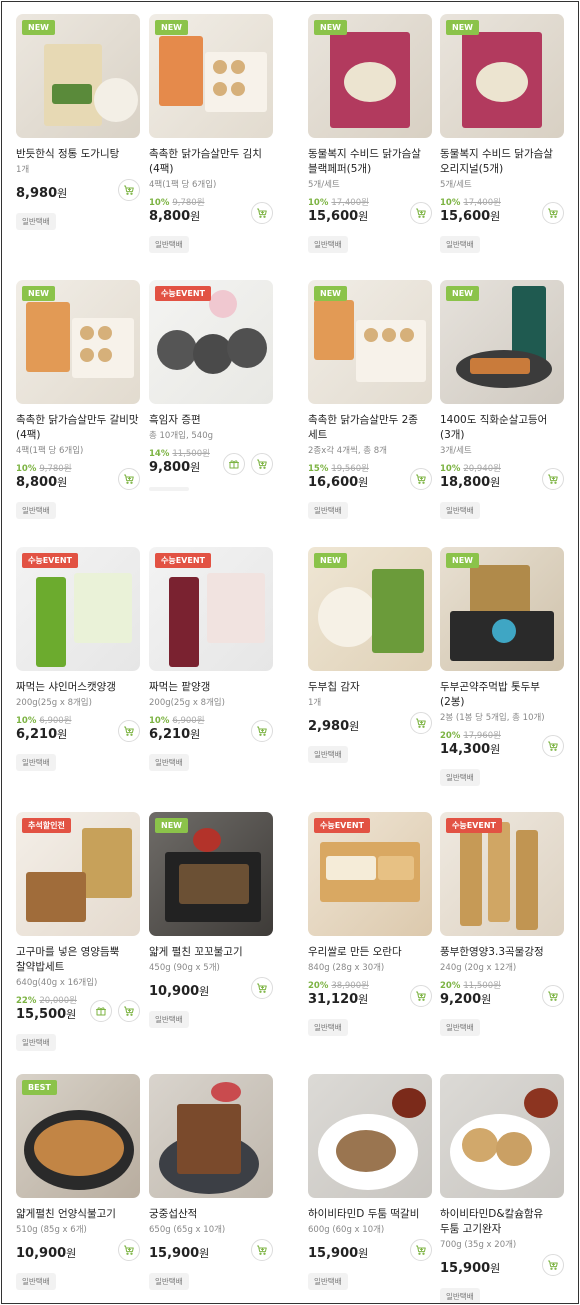 The width and height of the screenshot is (580, 1305). What do you see at coordinates (211, 952) in the screenshot?
I see `product-name: 얇게 펼친 꼬꼬불고기` at bounding box center [211, 952].